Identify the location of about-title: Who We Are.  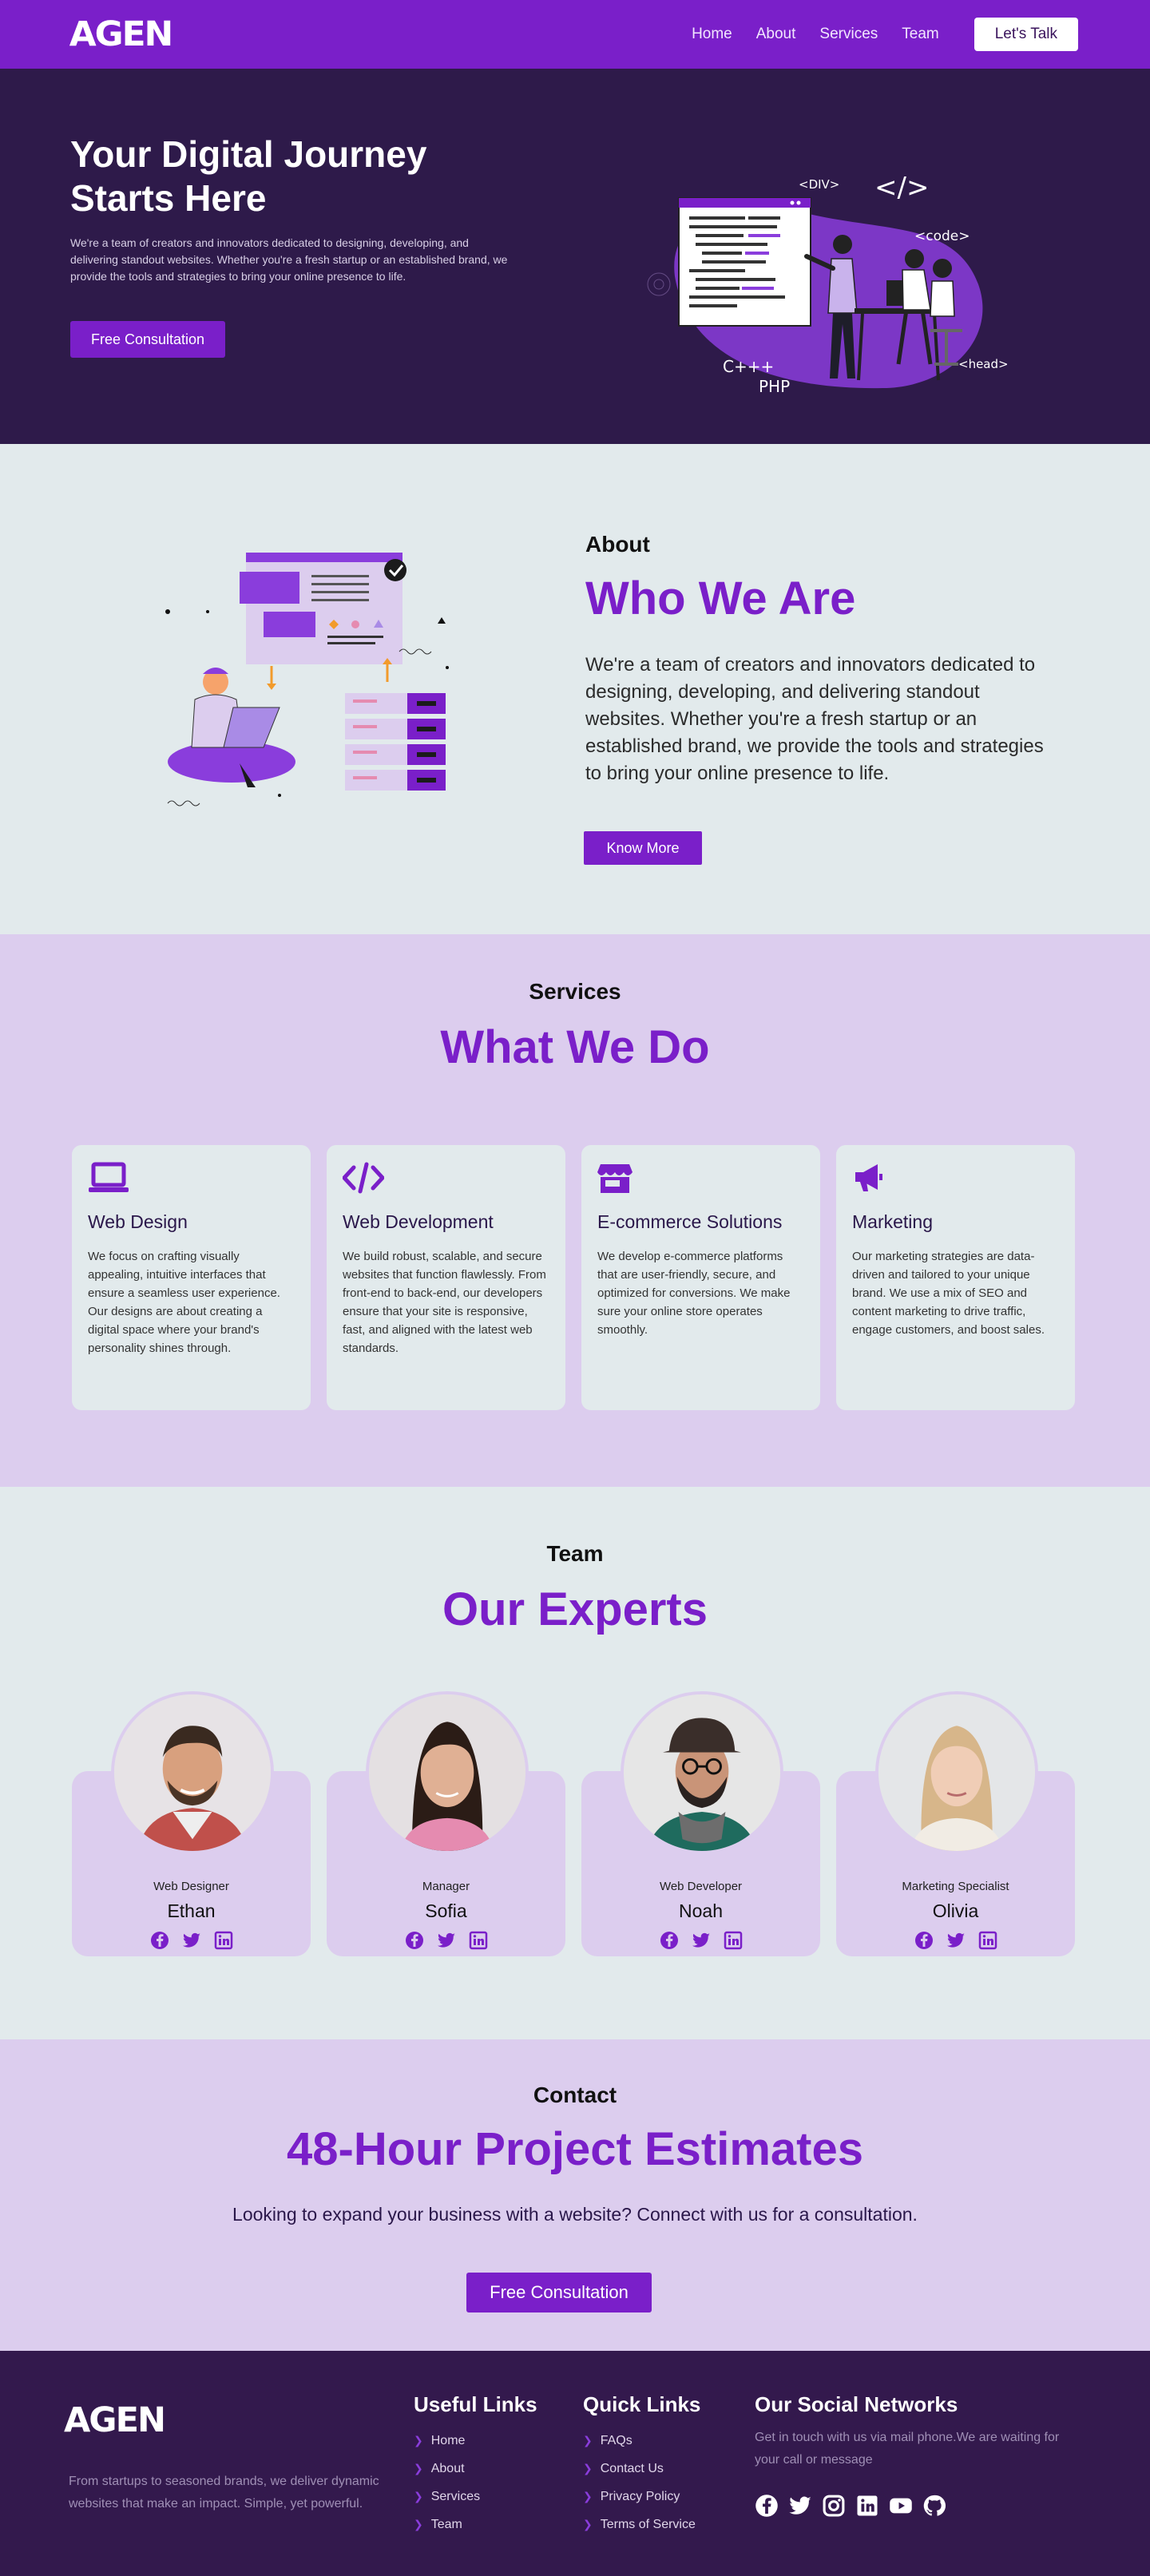
(721, 598).